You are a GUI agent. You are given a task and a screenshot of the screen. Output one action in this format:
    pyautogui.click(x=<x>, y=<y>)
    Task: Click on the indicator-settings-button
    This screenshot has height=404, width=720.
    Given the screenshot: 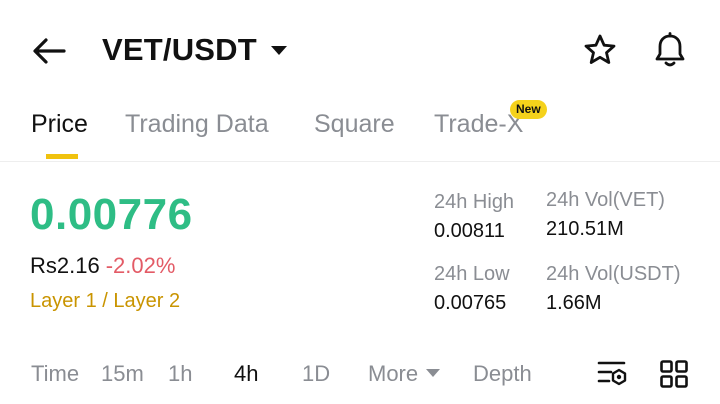 What is the action you would take?
    pyautogui.click(x=612, y=374)
    